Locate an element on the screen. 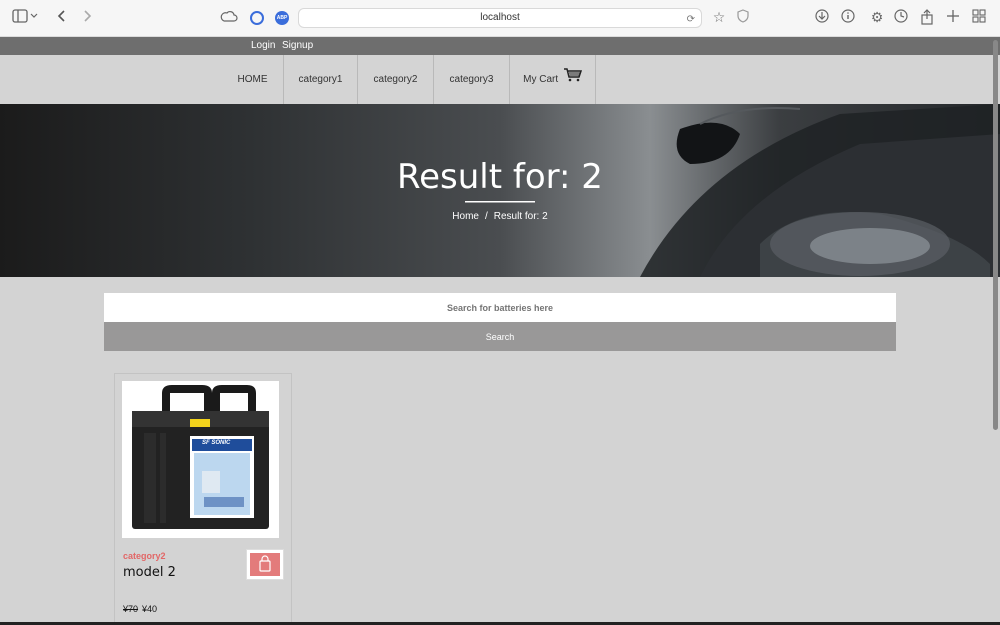  top-bar: Login Signup is located at coordinates (500, 46).